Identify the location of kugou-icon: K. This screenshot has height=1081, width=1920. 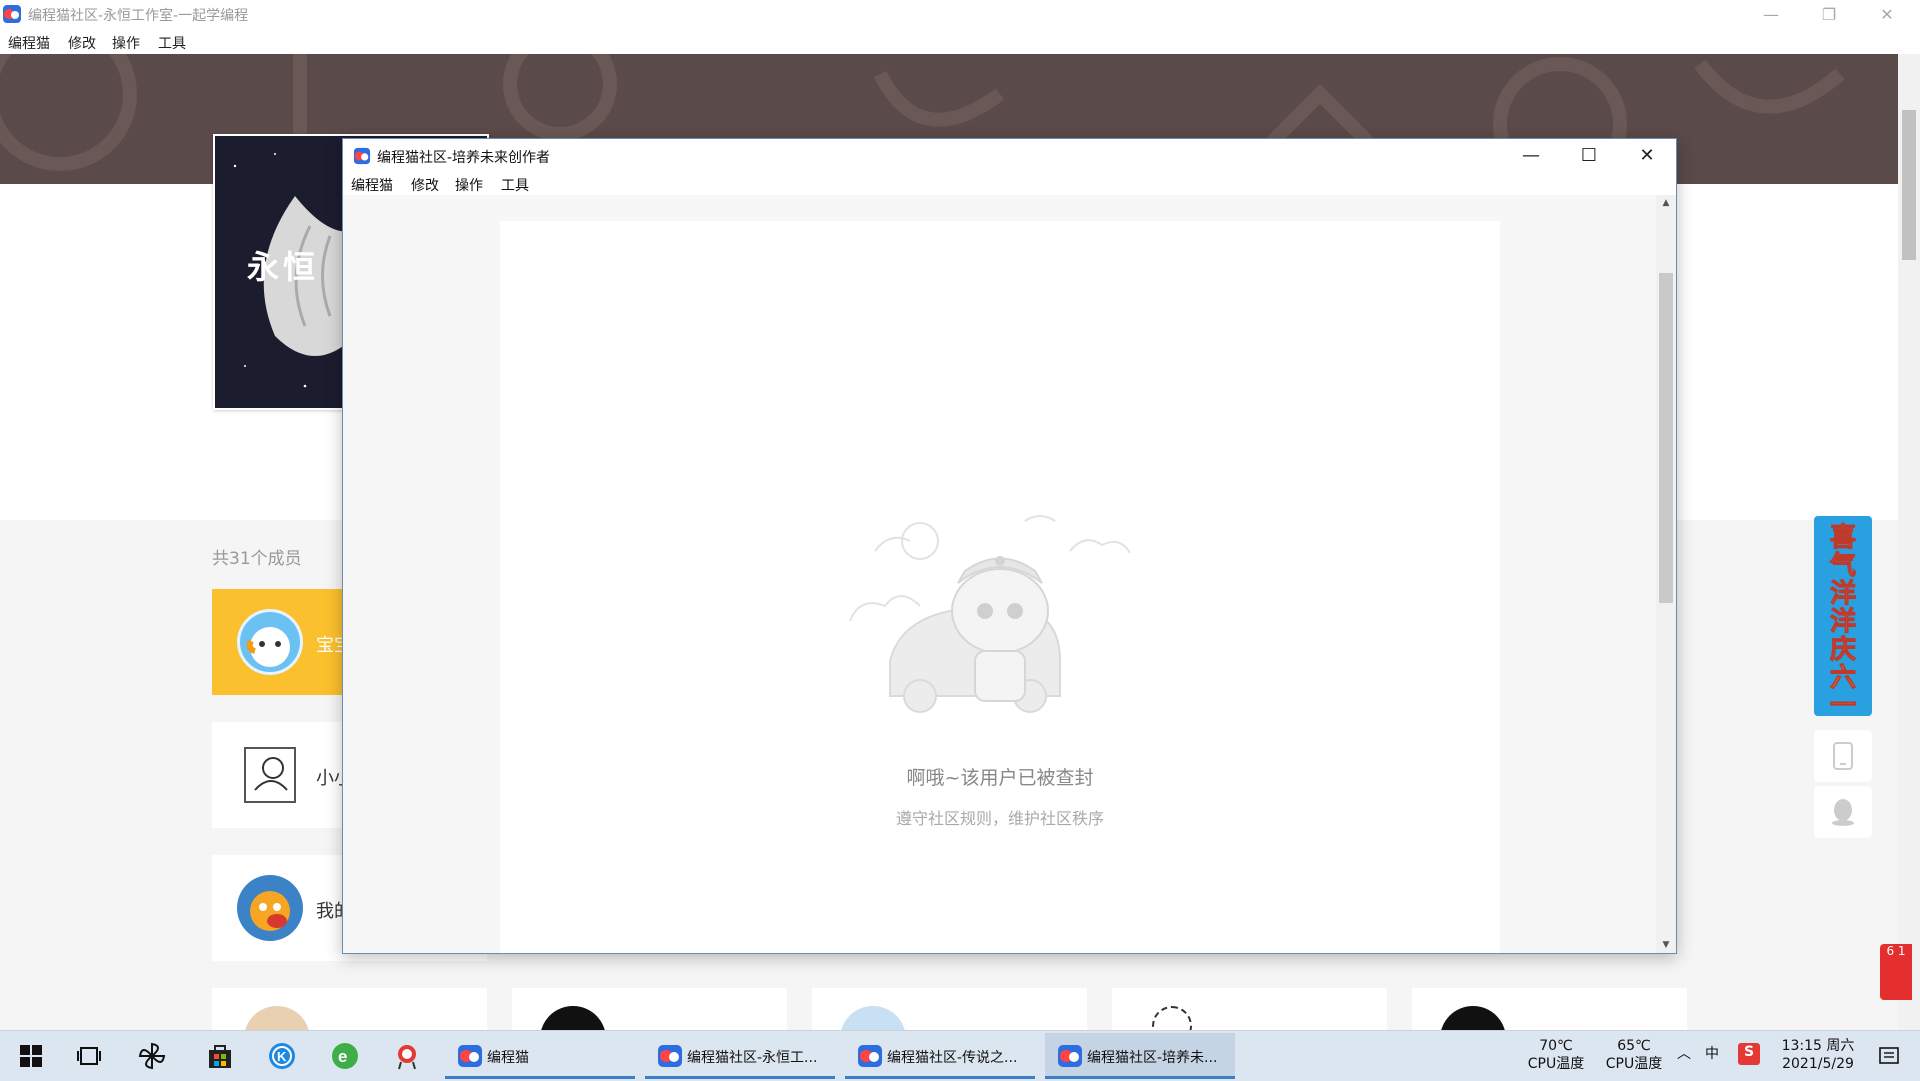
(282, 1056).